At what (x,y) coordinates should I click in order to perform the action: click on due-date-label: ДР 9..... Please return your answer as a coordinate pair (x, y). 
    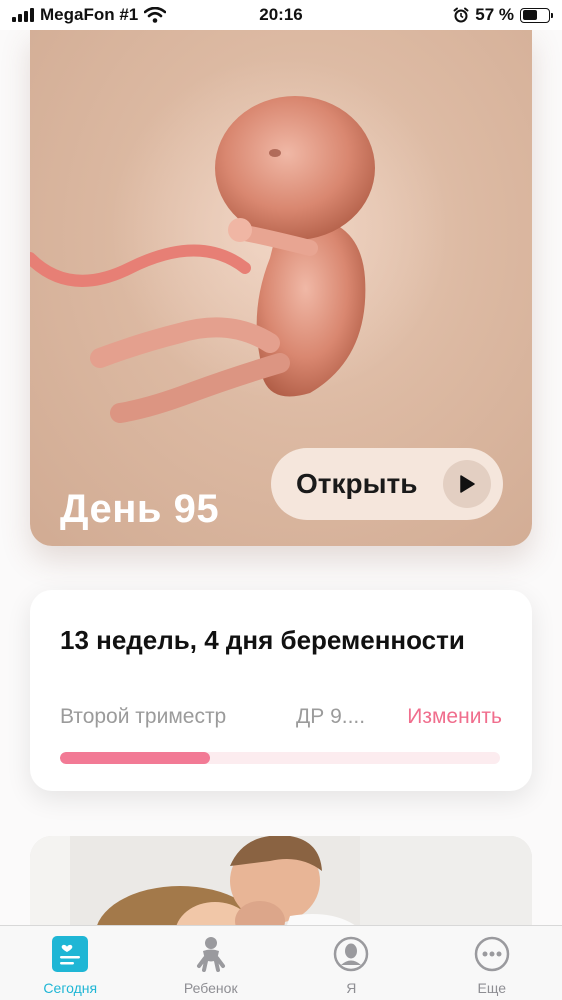
    Looking at the image, I should click on (331, 716).